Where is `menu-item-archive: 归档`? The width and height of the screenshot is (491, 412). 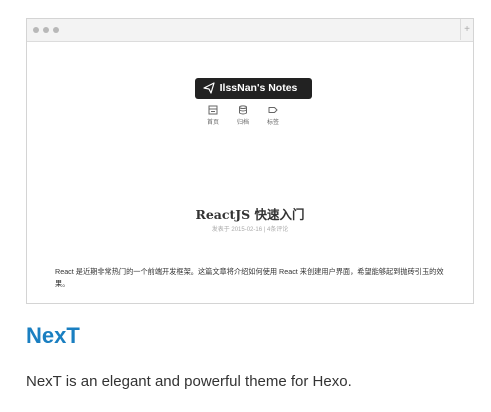 menu-item-archive: 归档 is located at coordinates (243, 115).